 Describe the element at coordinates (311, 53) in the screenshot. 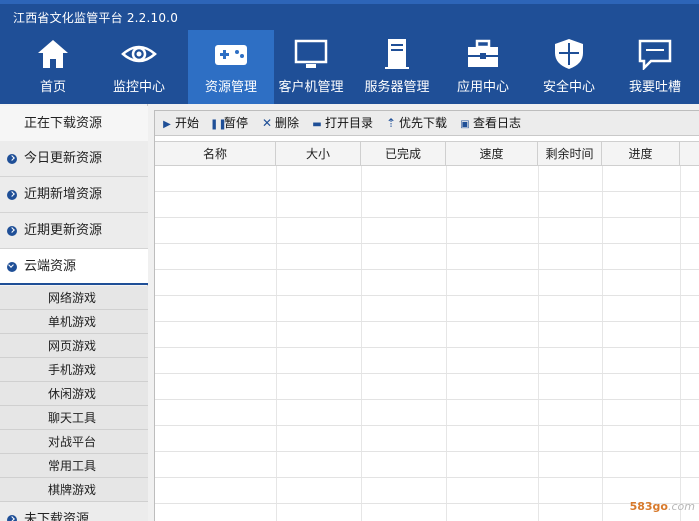

I see `monitor-icon` at that location.